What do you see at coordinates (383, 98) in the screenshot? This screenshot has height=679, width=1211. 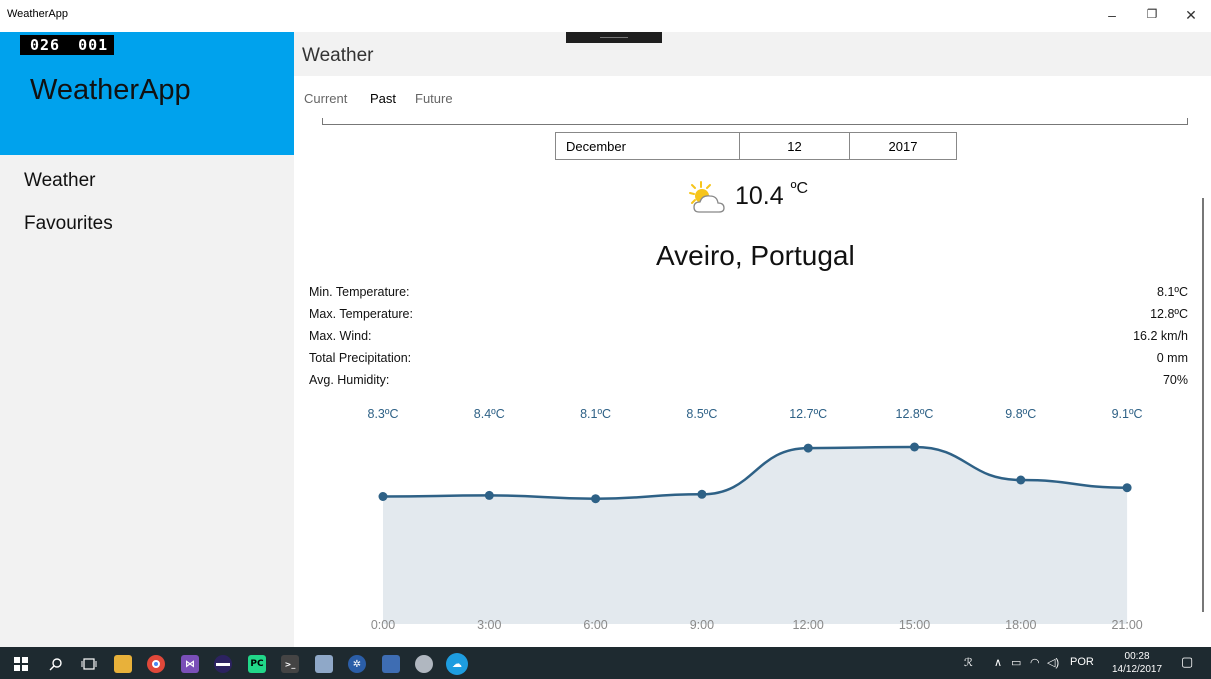 I see `tab-past: Past` at bounding box center [383, 98].